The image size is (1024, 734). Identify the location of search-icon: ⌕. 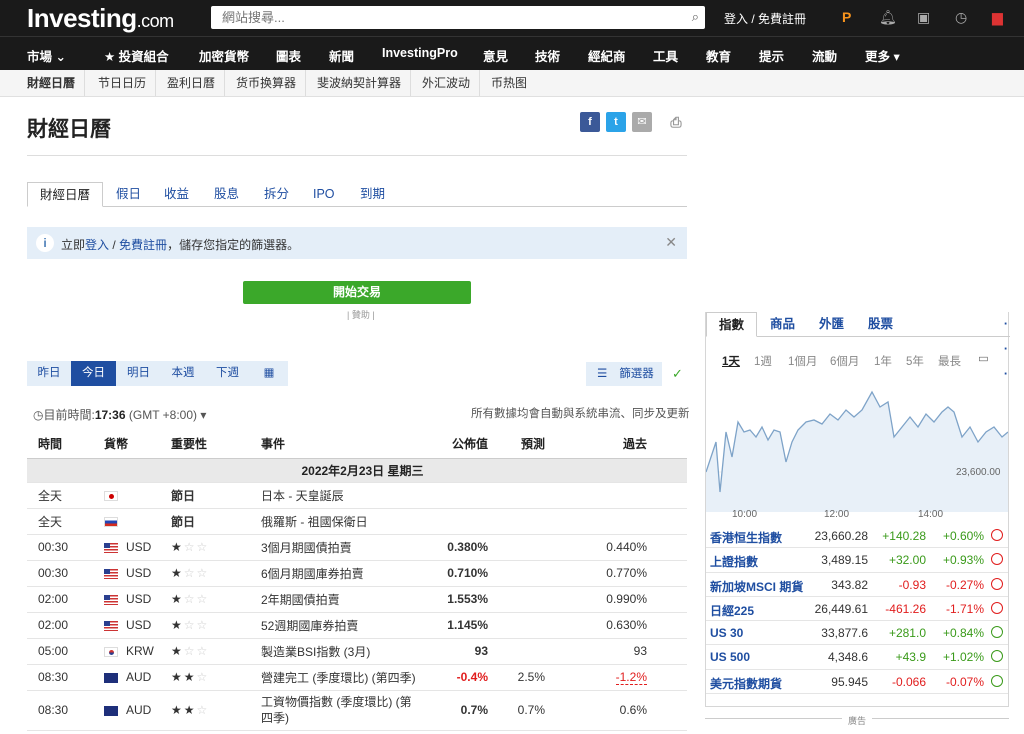
(695, 17).